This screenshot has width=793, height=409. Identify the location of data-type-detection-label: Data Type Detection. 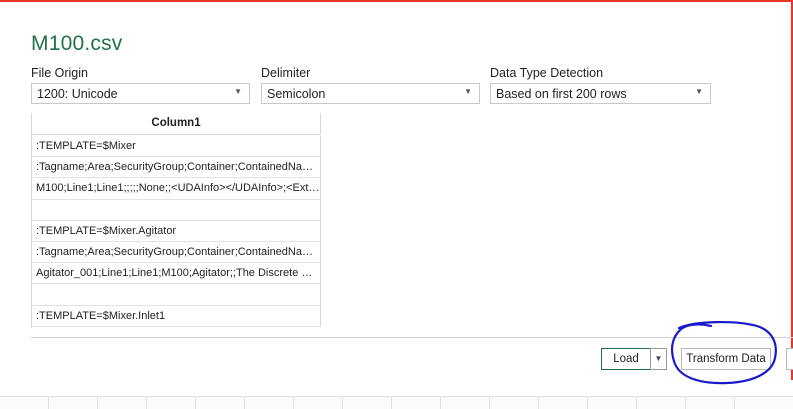
(547, 73).